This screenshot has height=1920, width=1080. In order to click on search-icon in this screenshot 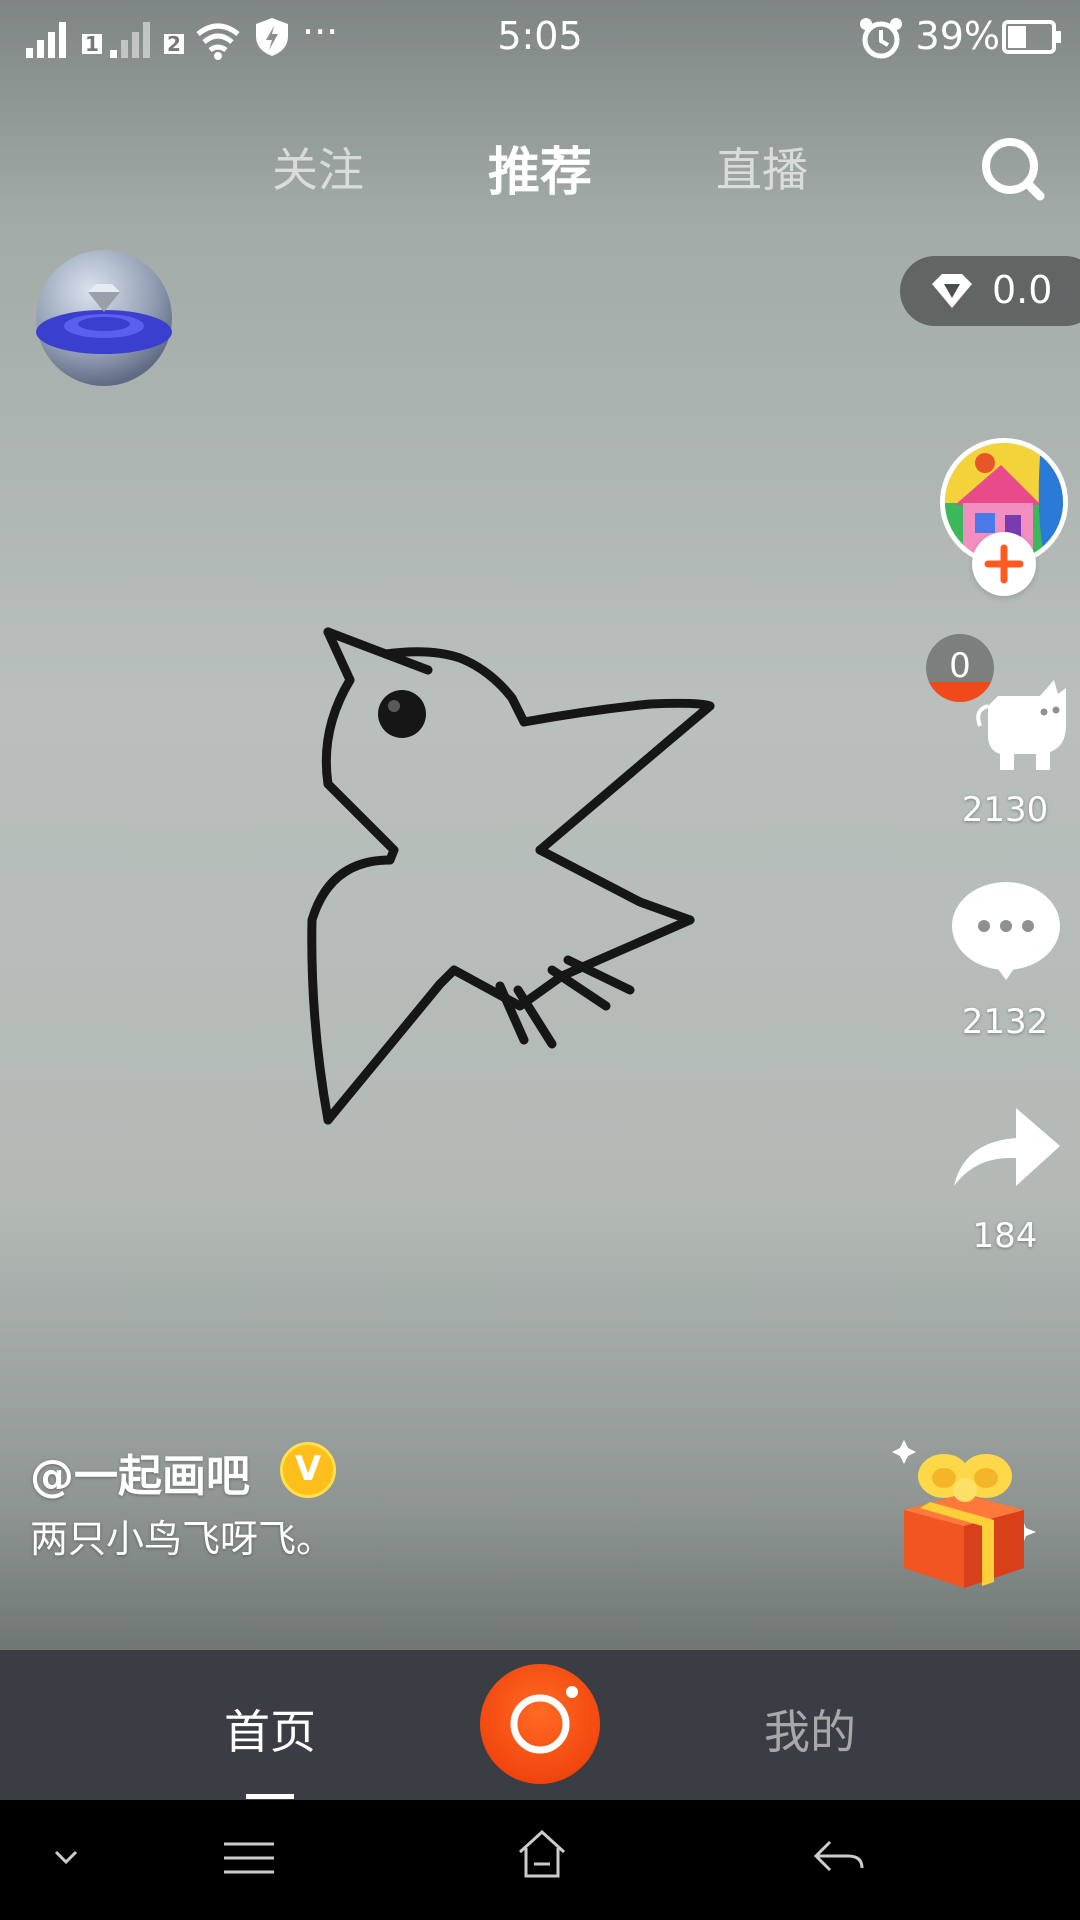, I will do `click(1013, 169)`.